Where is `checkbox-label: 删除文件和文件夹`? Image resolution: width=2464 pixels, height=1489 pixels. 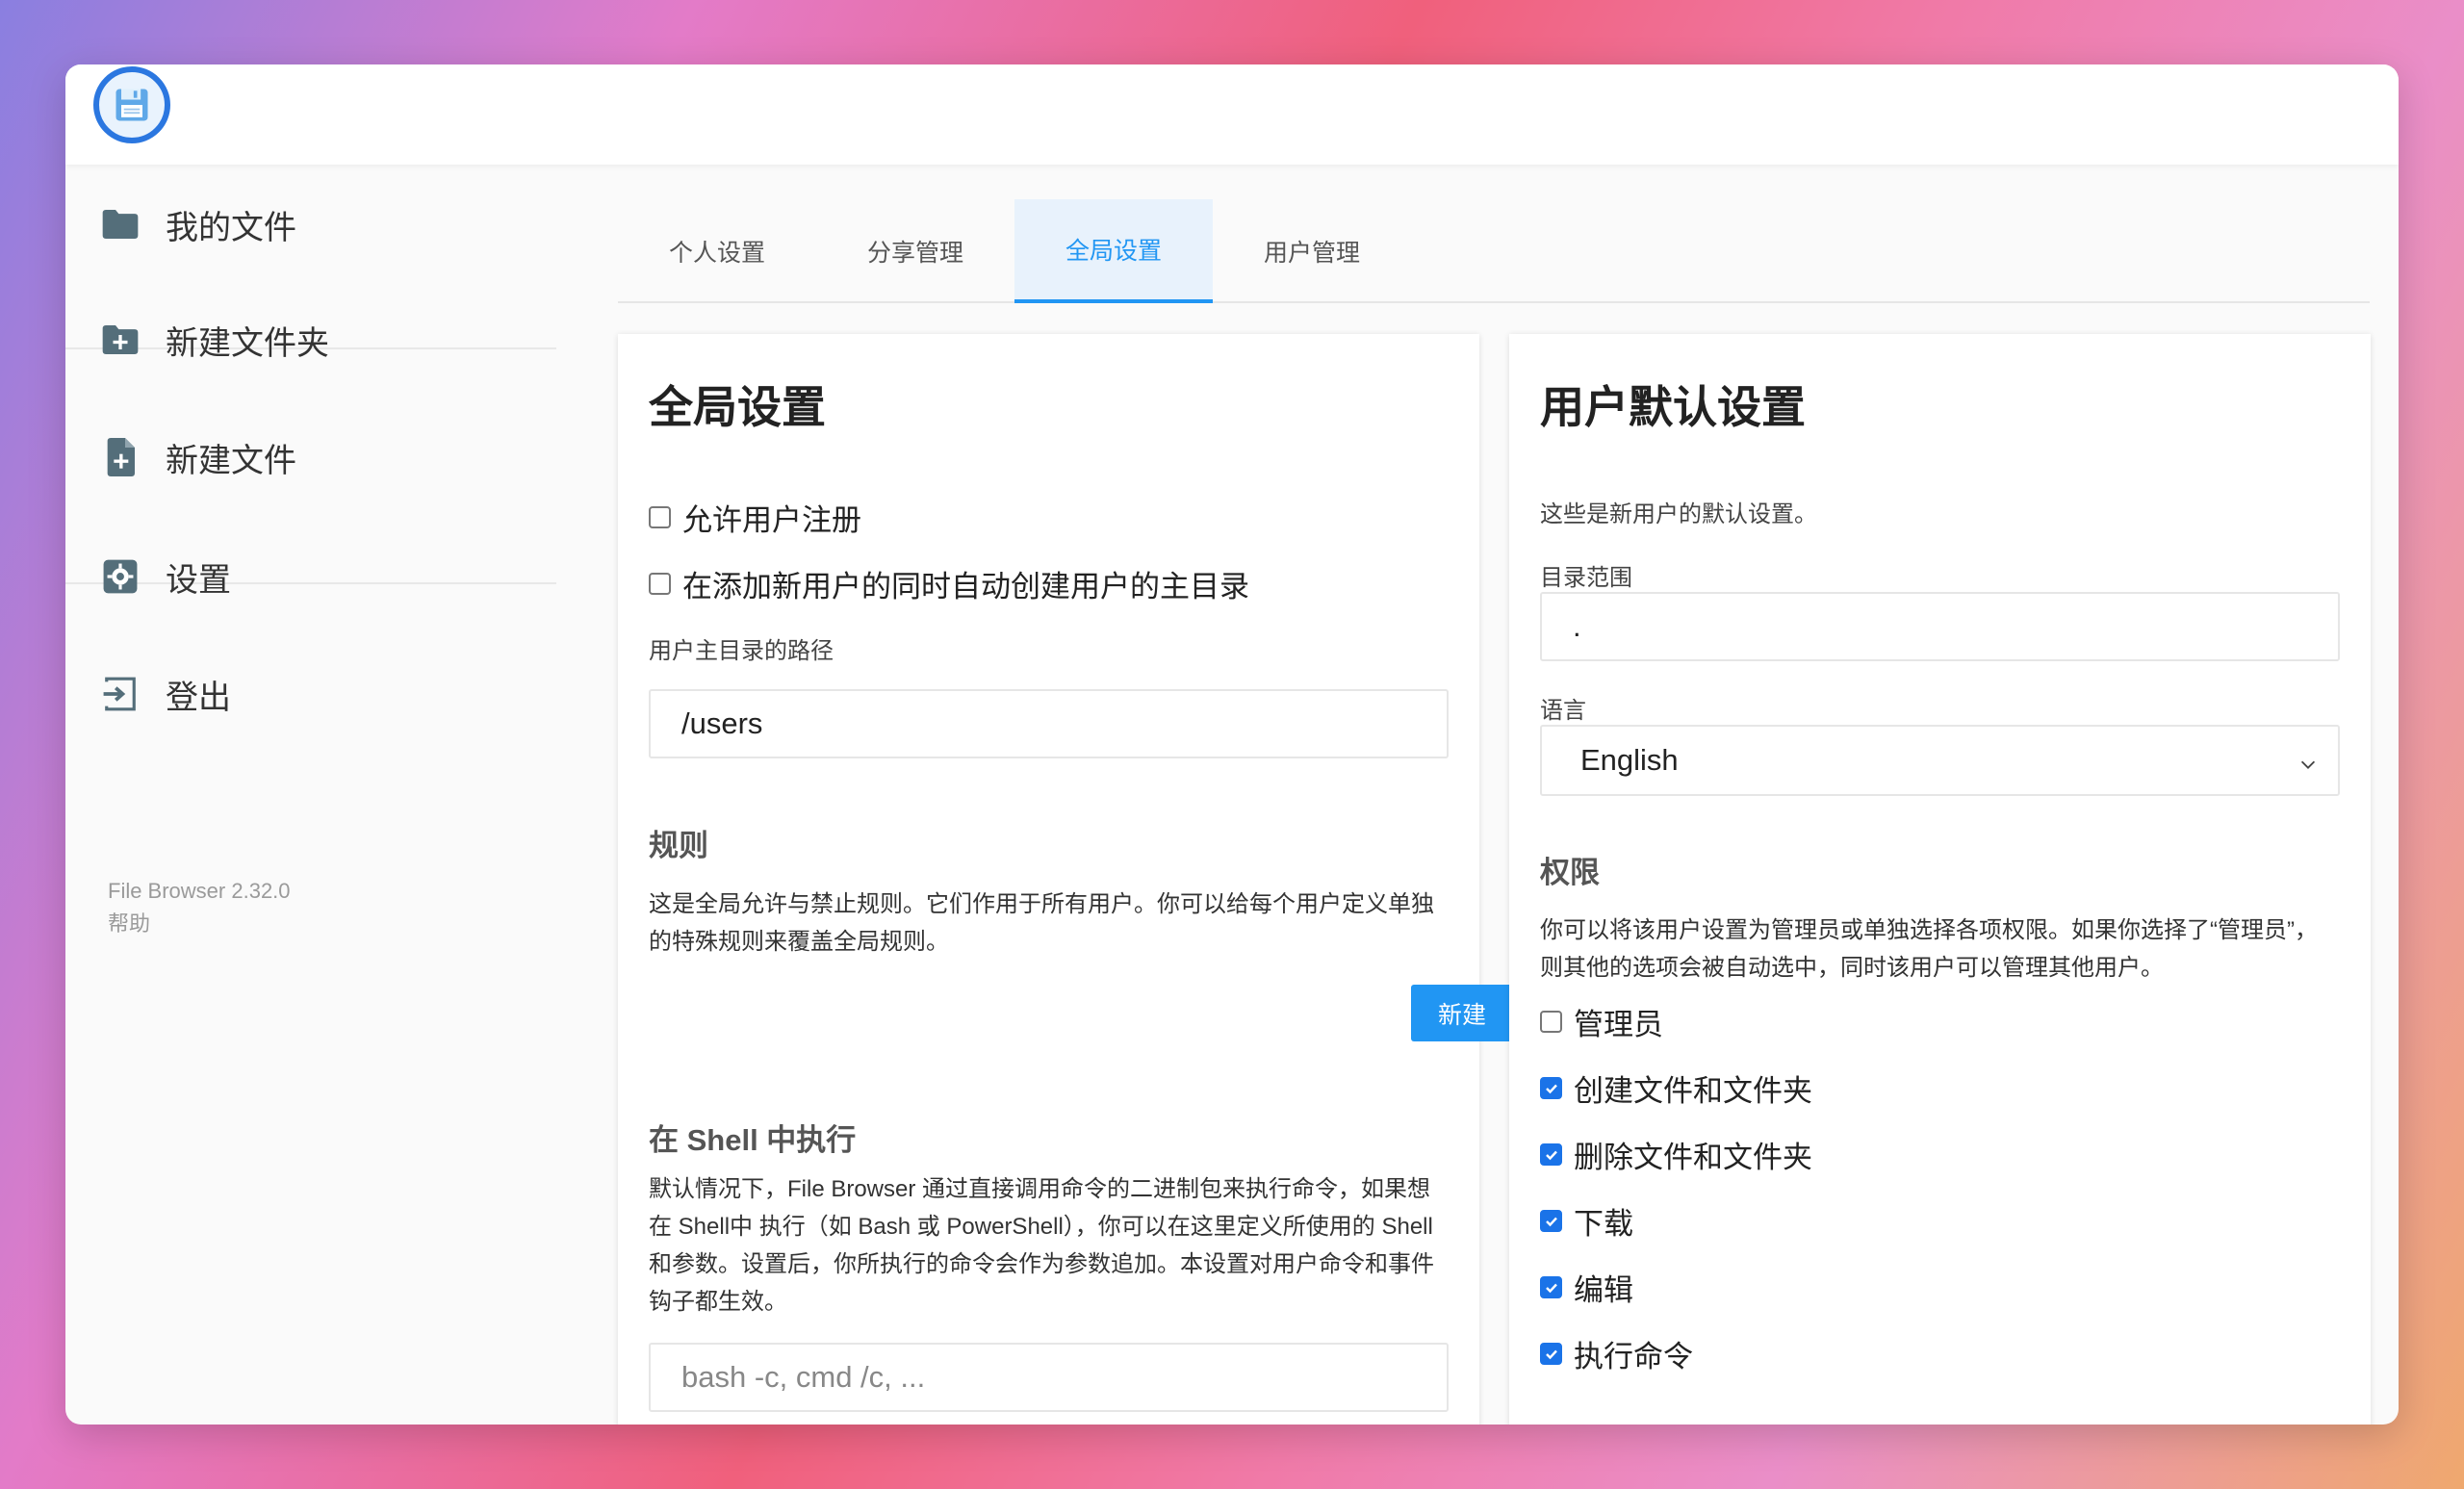
checkbox-label: 删除文件和文件夹 is located at coordinates (1693, 1157).